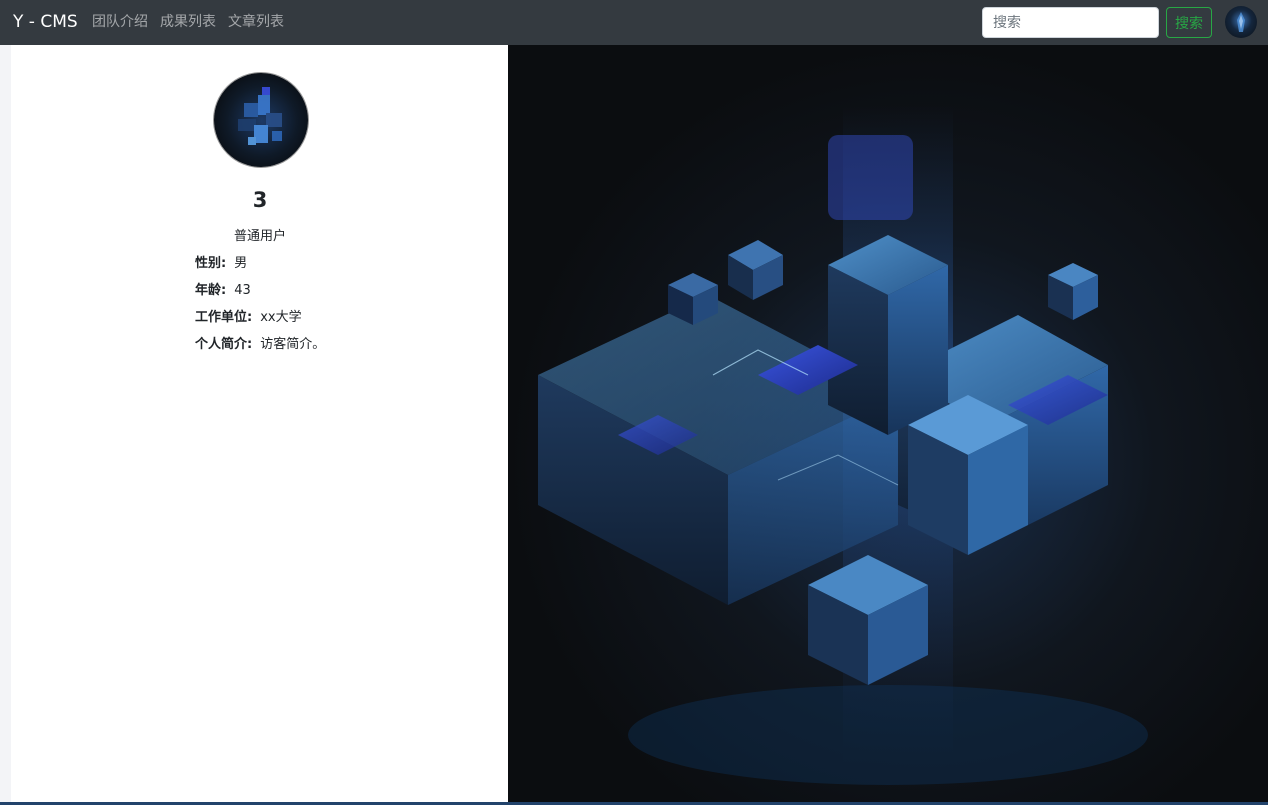 Image resolution: width=1268 pixels, height=805 pixels. I want to click on user-avatar-icon, so click(1241, 22).